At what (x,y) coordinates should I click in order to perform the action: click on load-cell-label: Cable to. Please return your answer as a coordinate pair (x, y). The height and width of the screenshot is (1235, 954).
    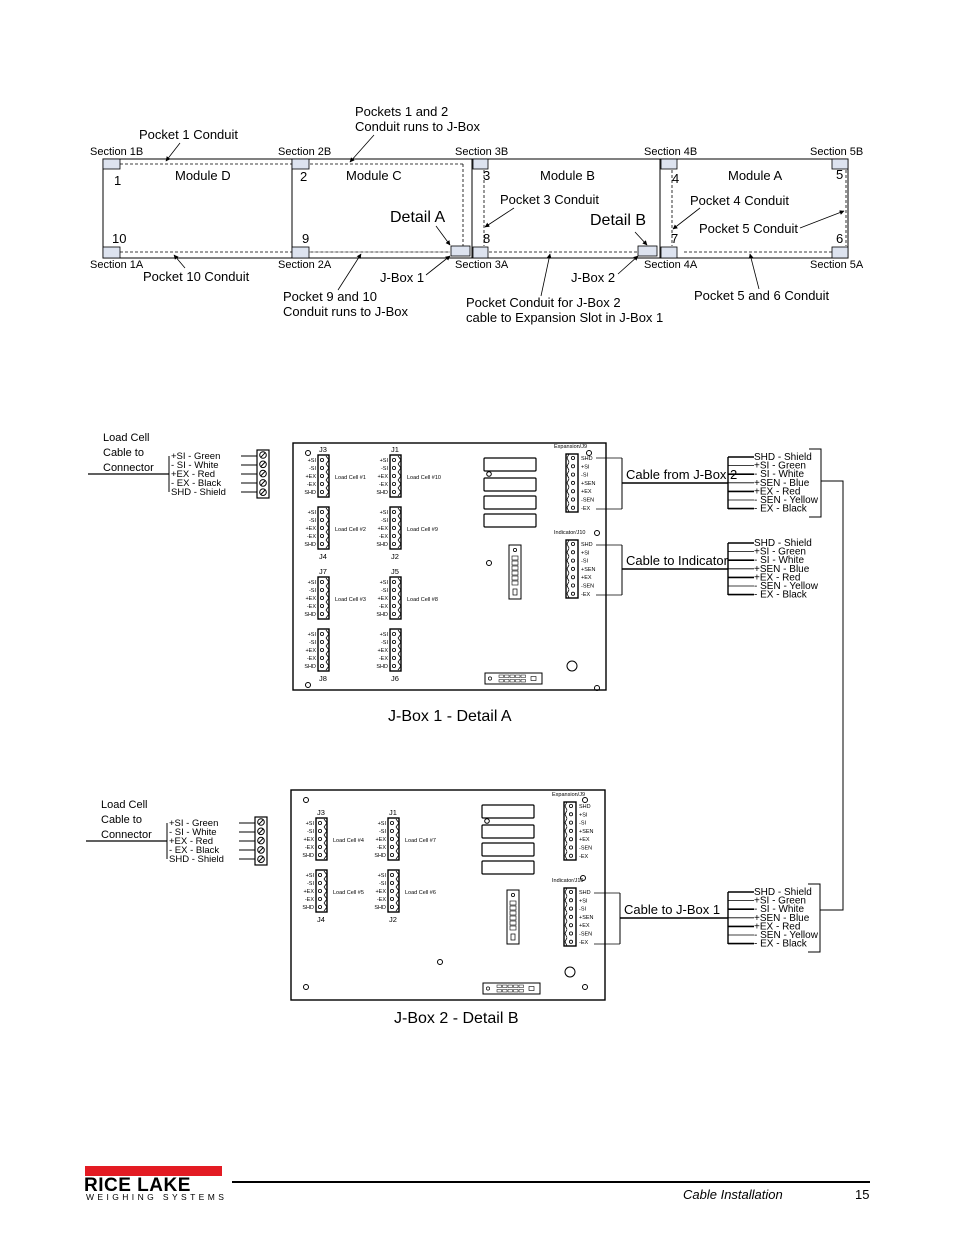
    Looking at the image, I should click on (123, 453).